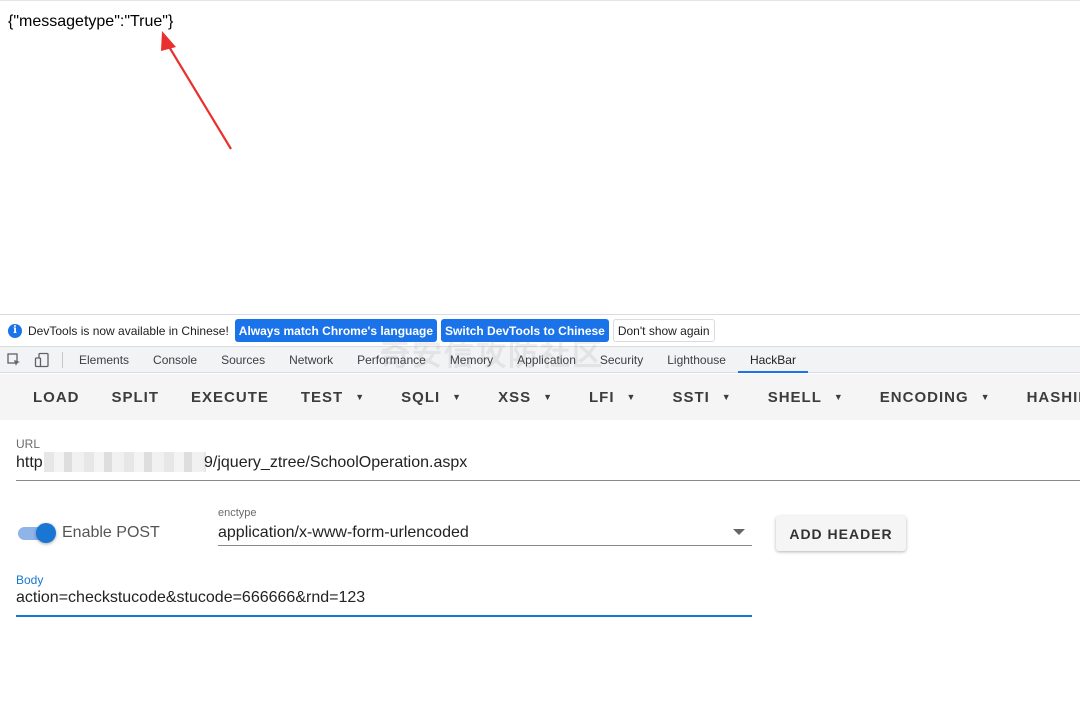 This screenshot has height=722, width=1080. I want to click on body-input-underline, so click(384, 616).